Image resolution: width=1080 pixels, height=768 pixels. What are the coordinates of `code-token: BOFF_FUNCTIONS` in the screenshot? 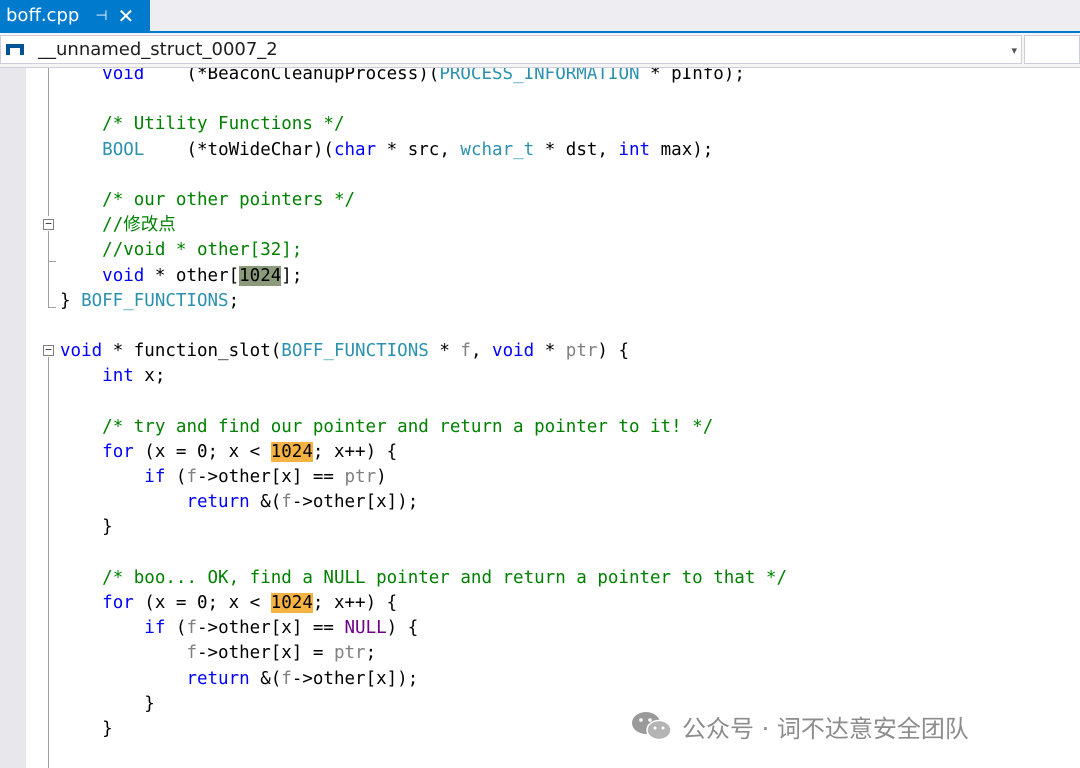 It's located at (155, 300).